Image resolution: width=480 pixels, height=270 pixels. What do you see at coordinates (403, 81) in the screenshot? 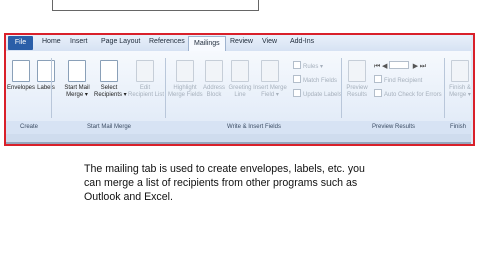
I see `find-recipient-label: Find Recipient` at bounding box center [403, 81].